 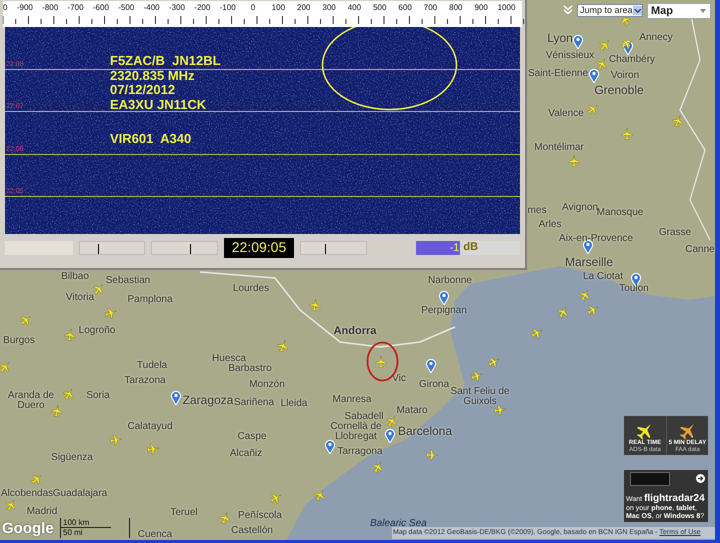 I want to click on place-label: Tarazona, so click(x=145, y=381).